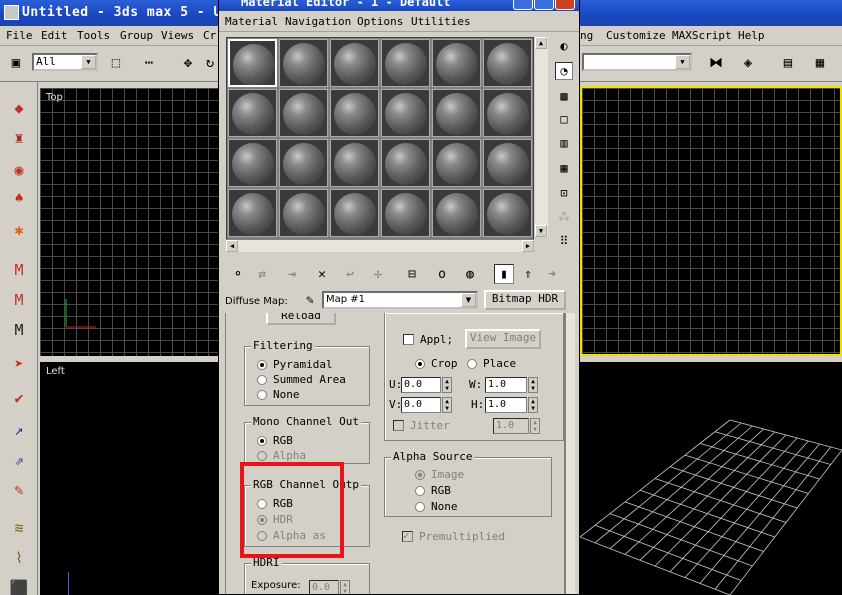  Describe the element at coordinates (544, 5) in the screenshot. I see `maximize-button` at that location.